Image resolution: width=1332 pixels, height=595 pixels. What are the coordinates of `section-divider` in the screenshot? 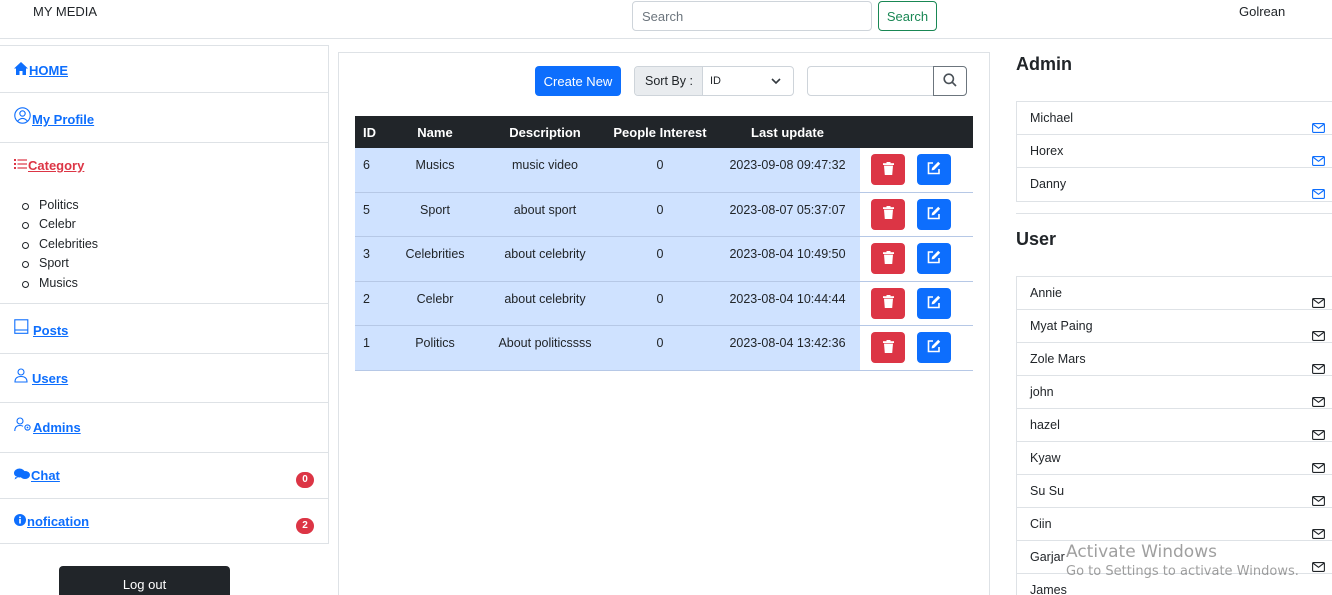 It's located at (1174, 213).